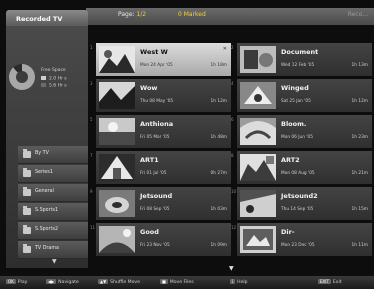 The width and height of the screenshot is (374, 289). Describe the element at coordinates (359, 209) in the screenshot. I see `recording-duration: 1h 15m` at that location.